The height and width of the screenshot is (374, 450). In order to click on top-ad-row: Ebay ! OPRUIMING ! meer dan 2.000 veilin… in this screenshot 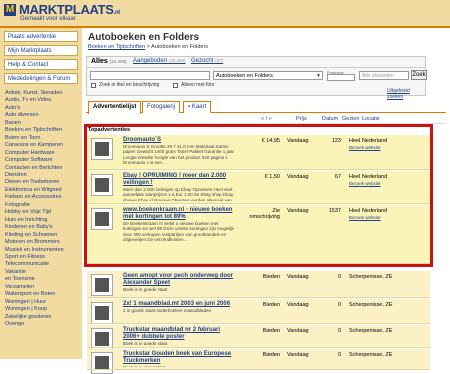, I will do `click(258, 187)`.